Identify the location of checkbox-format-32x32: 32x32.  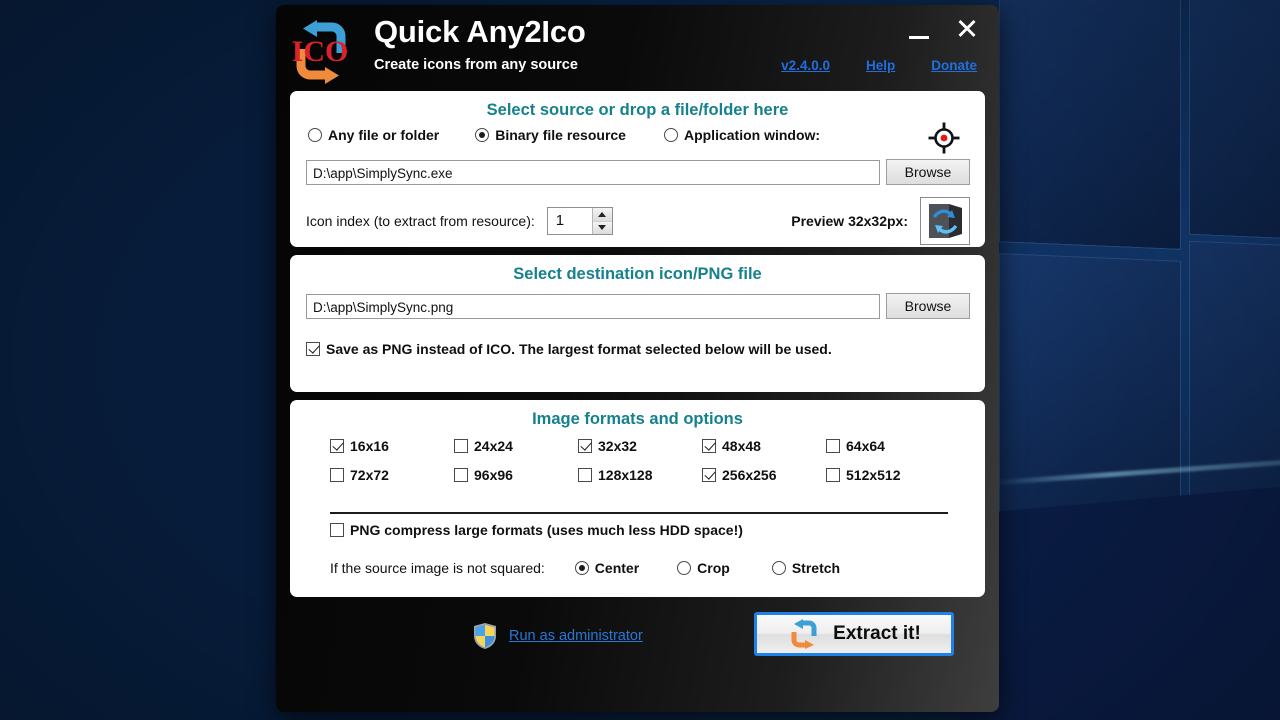
(640, 446).